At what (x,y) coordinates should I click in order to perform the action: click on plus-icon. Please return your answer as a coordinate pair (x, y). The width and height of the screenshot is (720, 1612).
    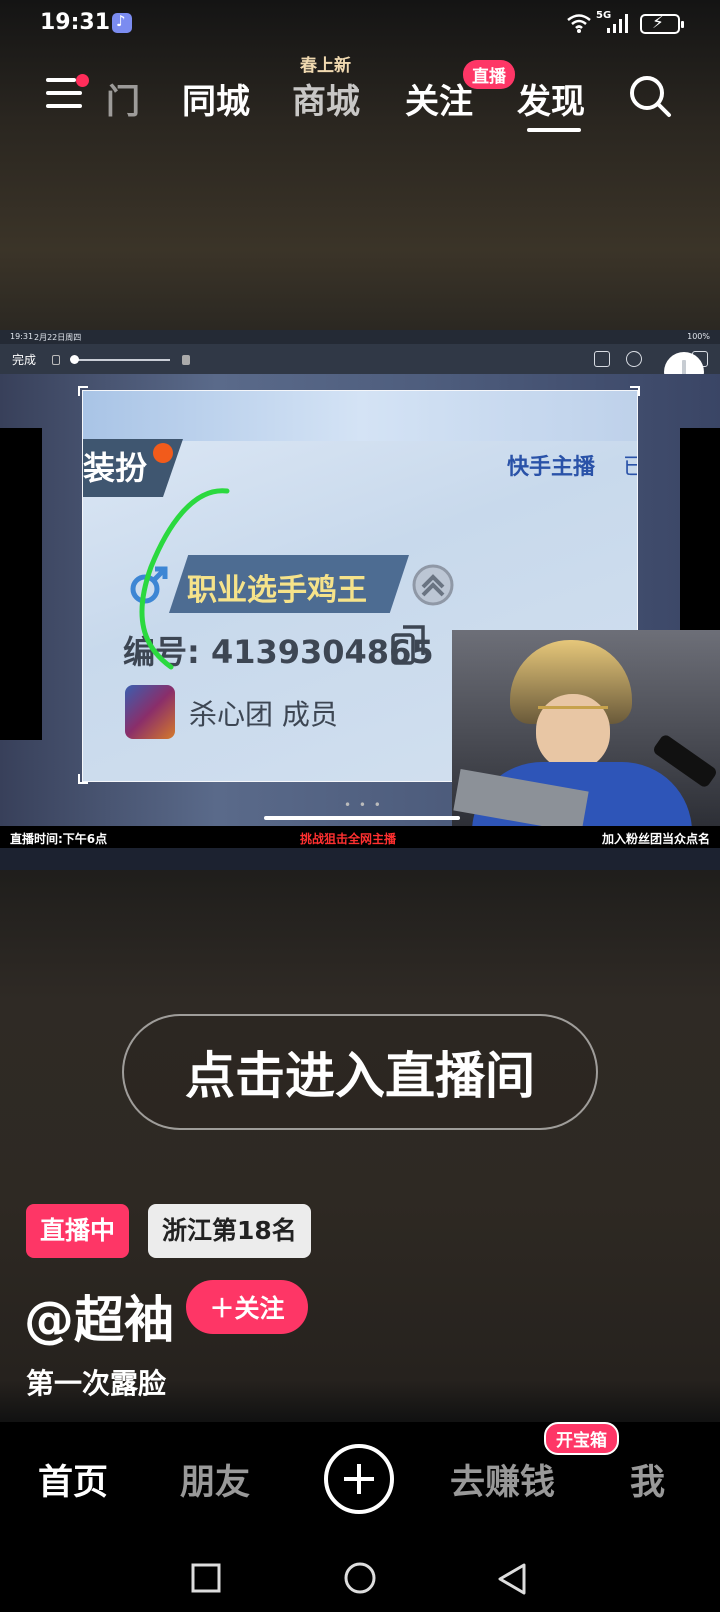
    Looking at the image, I should click on (359, 1479).